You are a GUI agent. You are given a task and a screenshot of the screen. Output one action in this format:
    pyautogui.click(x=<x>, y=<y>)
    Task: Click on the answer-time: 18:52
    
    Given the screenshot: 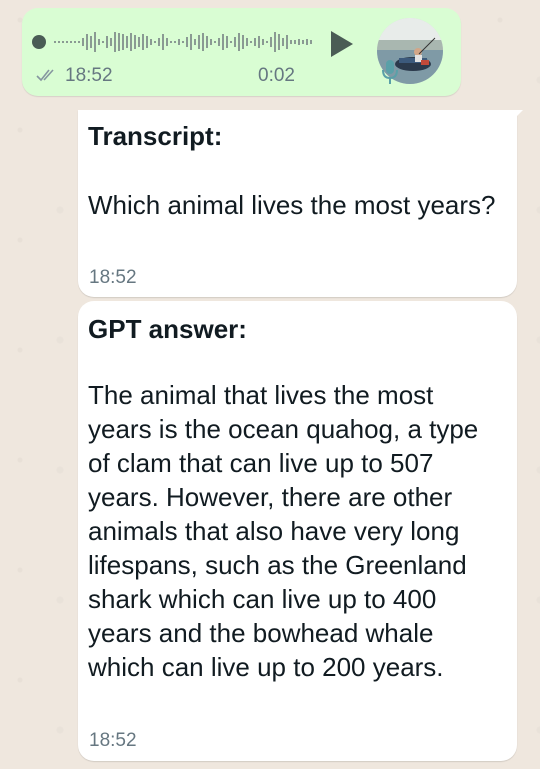 What is the action you would take?
    pyautogui.click(x=113, y=740)
    